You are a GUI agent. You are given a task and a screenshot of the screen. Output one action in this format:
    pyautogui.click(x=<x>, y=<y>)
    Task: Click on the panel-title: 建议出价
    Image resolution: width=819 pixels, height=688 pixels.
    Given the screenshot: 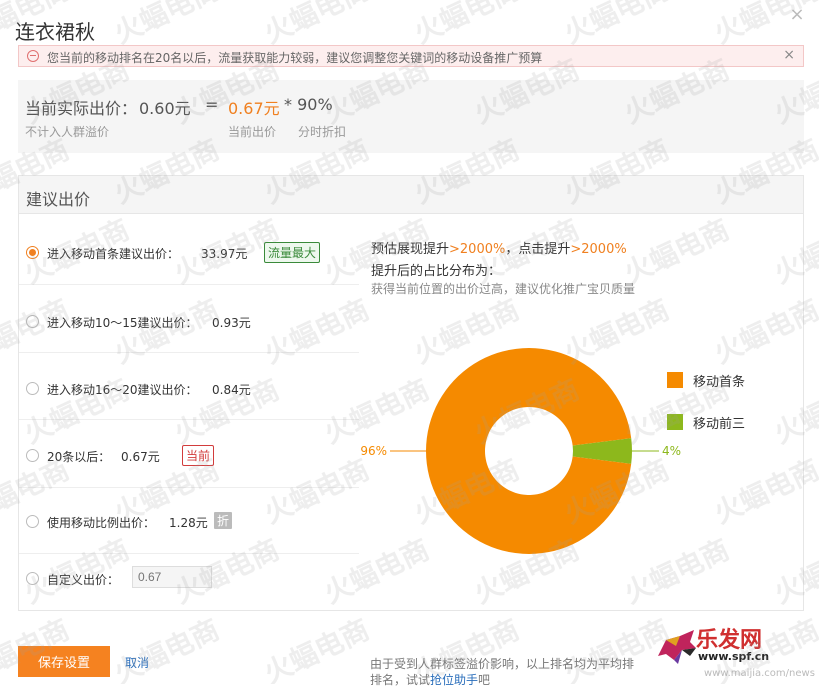 What is the action you would take?
    pyautogui.click(x=58, y=199)
    